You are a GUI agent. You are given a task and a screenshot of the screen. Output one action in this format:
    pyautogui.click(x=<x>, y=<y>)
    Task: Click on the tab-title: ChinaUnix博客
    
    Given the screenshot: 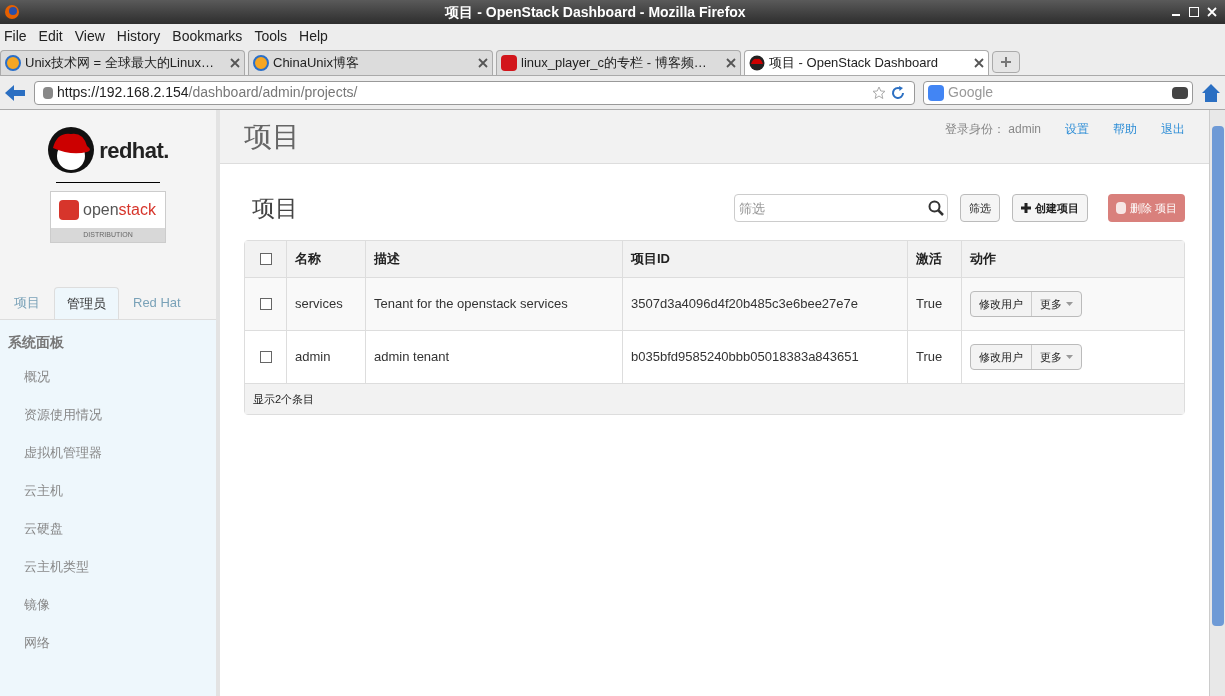 What is the action you would take?
    pyautogui.click(x=316, y=63)
    